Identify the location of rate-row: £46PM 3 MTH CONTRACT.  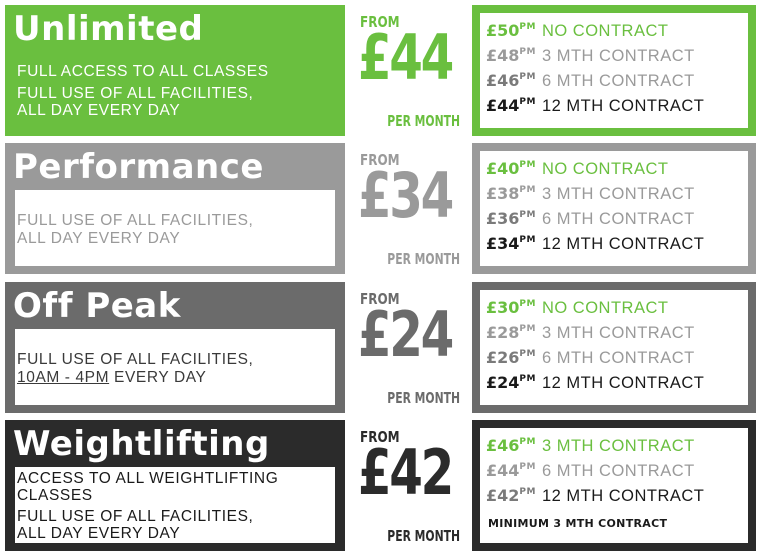
(590, 445).